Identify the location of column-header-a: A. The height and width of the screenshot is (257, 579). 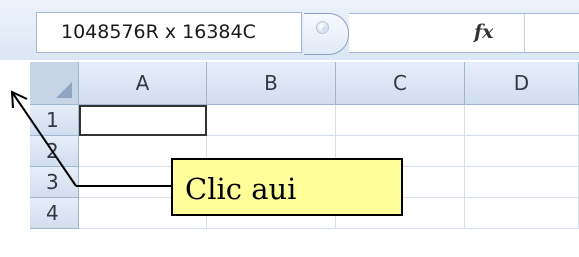
(143, 83).